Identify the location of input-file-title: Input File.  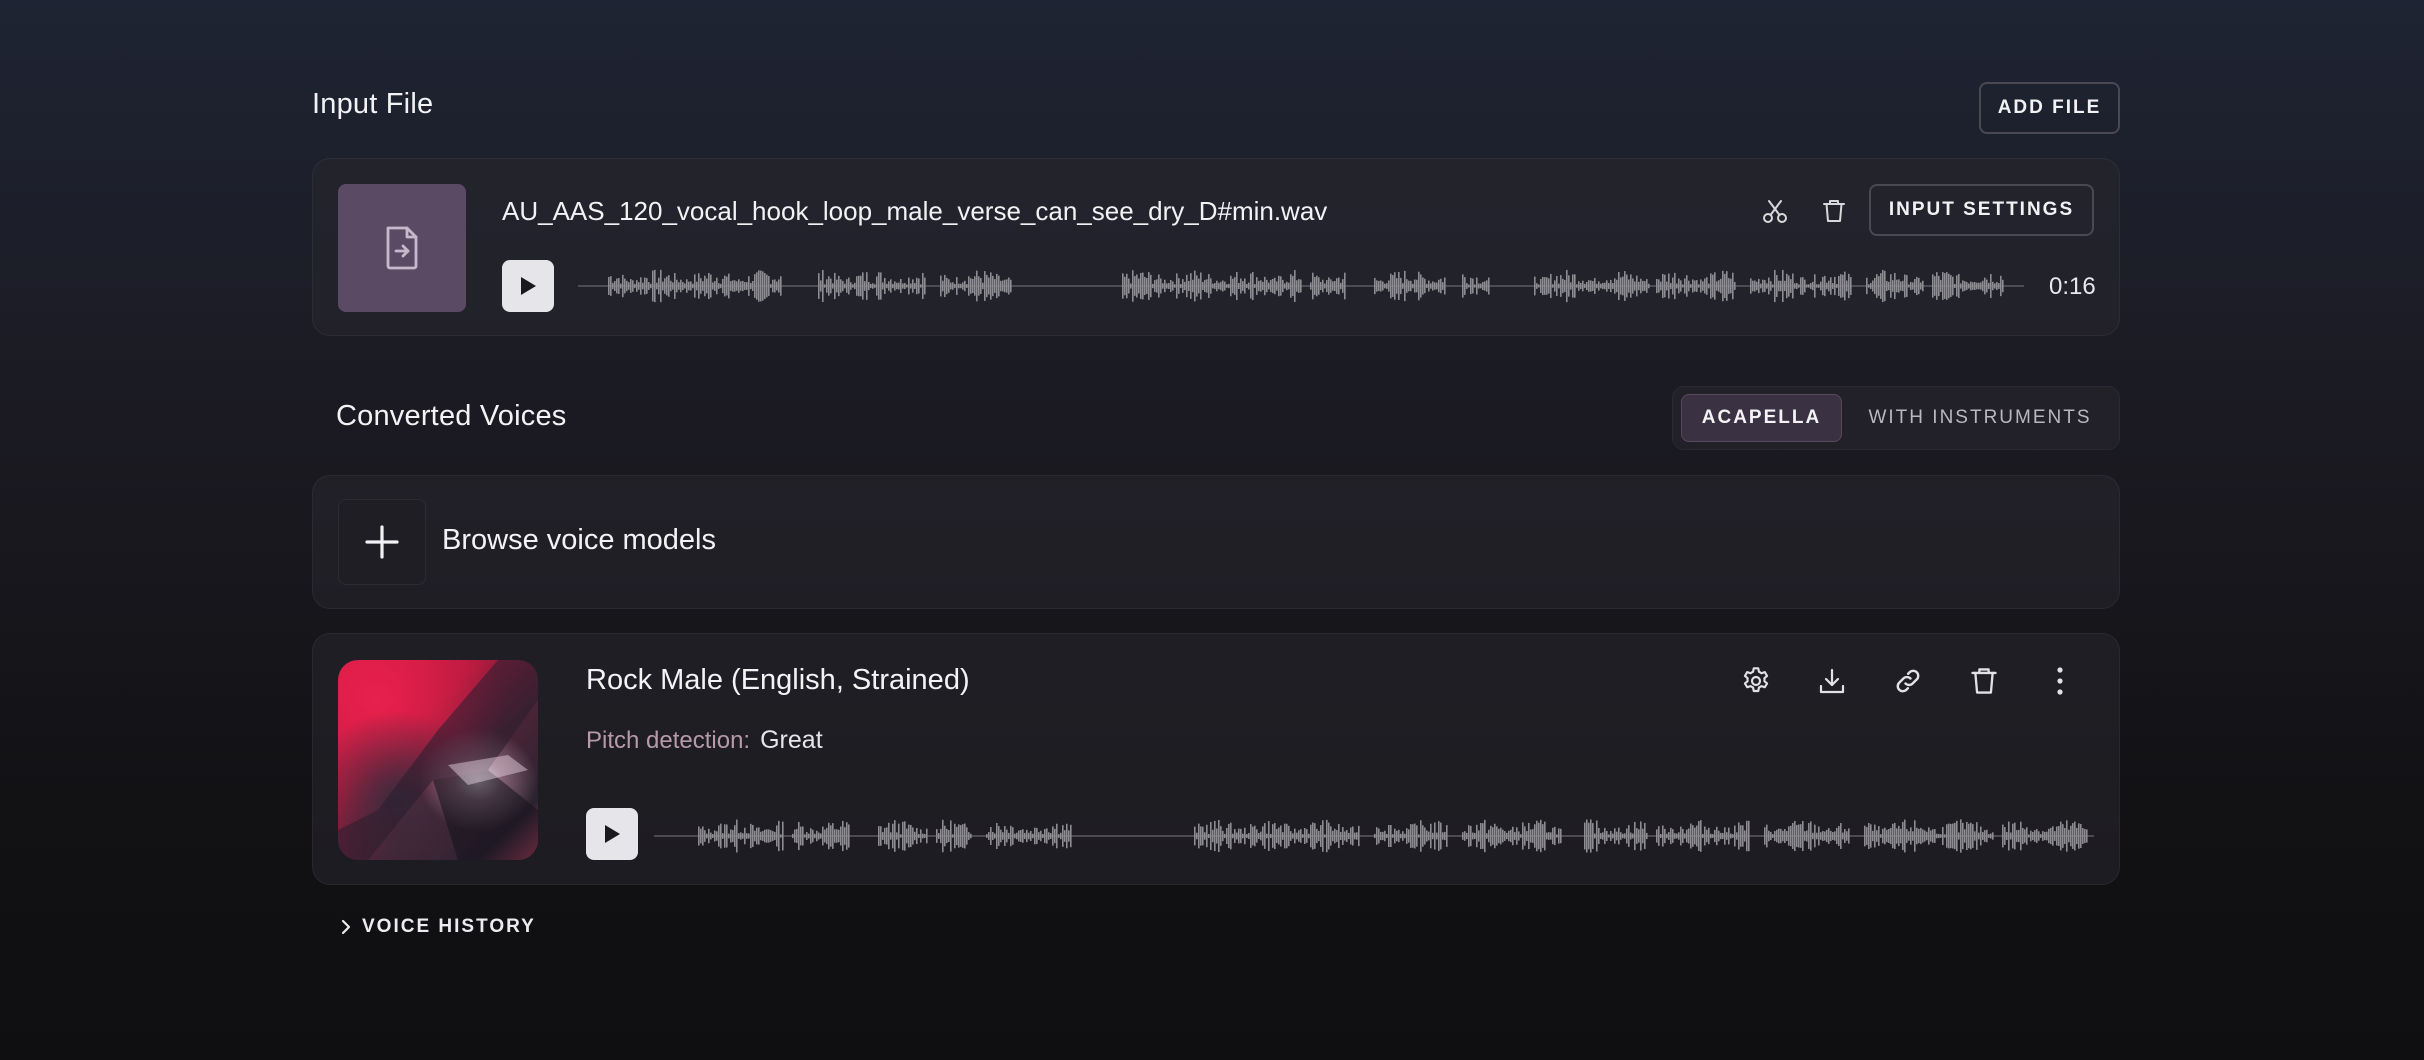
(373, 104).